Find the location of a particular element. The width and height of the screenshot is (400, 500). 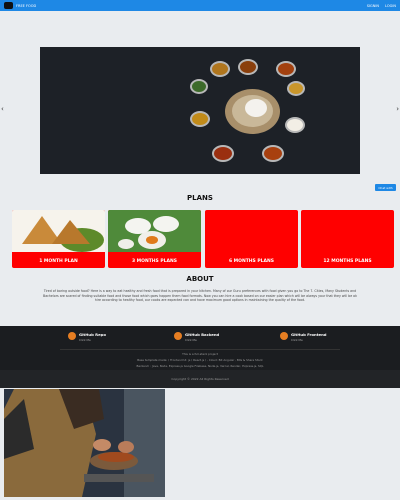

plan-label: 6 MONTHS PLANS is located at coordinates (251, 261).